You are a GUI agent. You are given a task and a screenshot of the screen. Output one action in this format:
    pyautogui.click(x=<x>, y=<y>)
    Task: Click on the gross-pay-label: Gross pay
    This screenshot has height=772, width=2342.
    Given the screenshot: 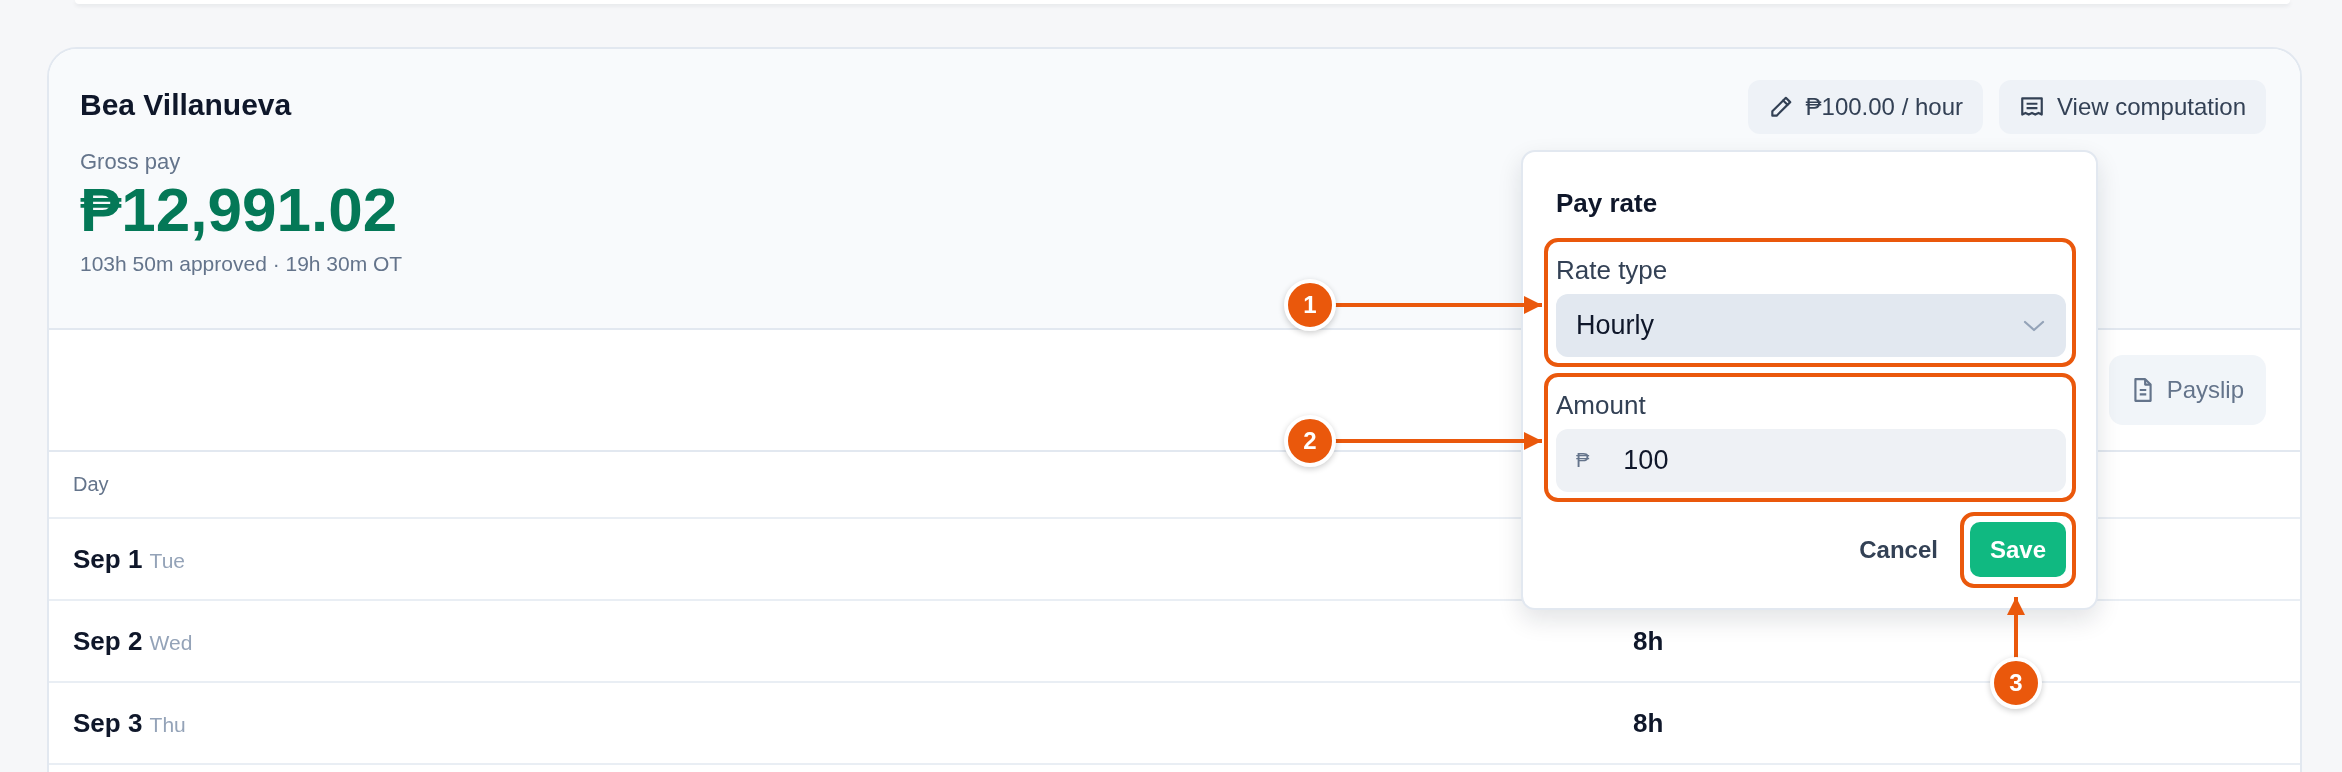 What is the action you would take?
    pyautogui.click(x=131, y=162)
    